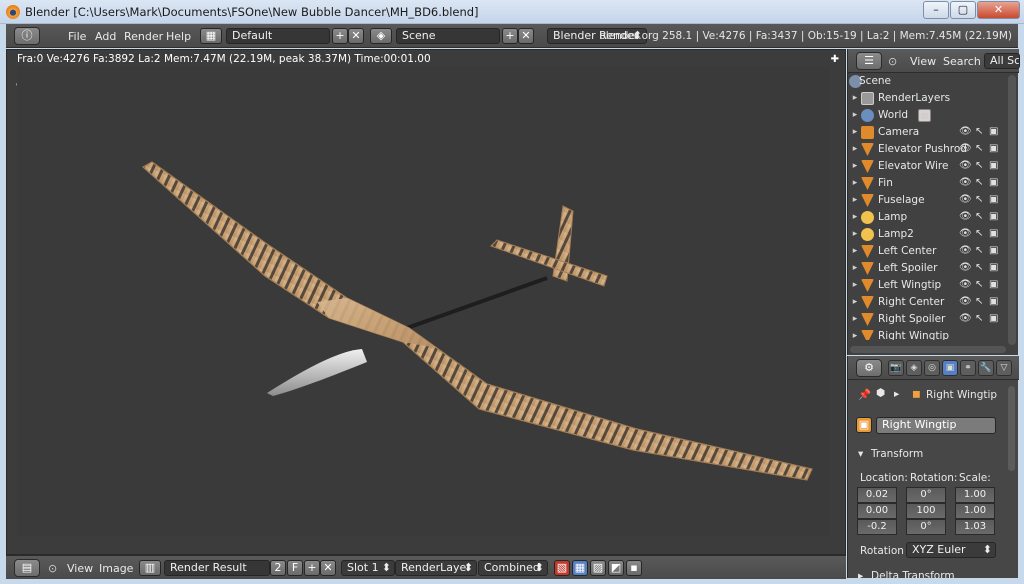 This screenshot has height=584, width=1024. Describe the element at coordinates (928, 200) in the screenshot. I see `outliner-row-fuselage: ▸ Fuselage 👁 ↖ ▣` at that location.